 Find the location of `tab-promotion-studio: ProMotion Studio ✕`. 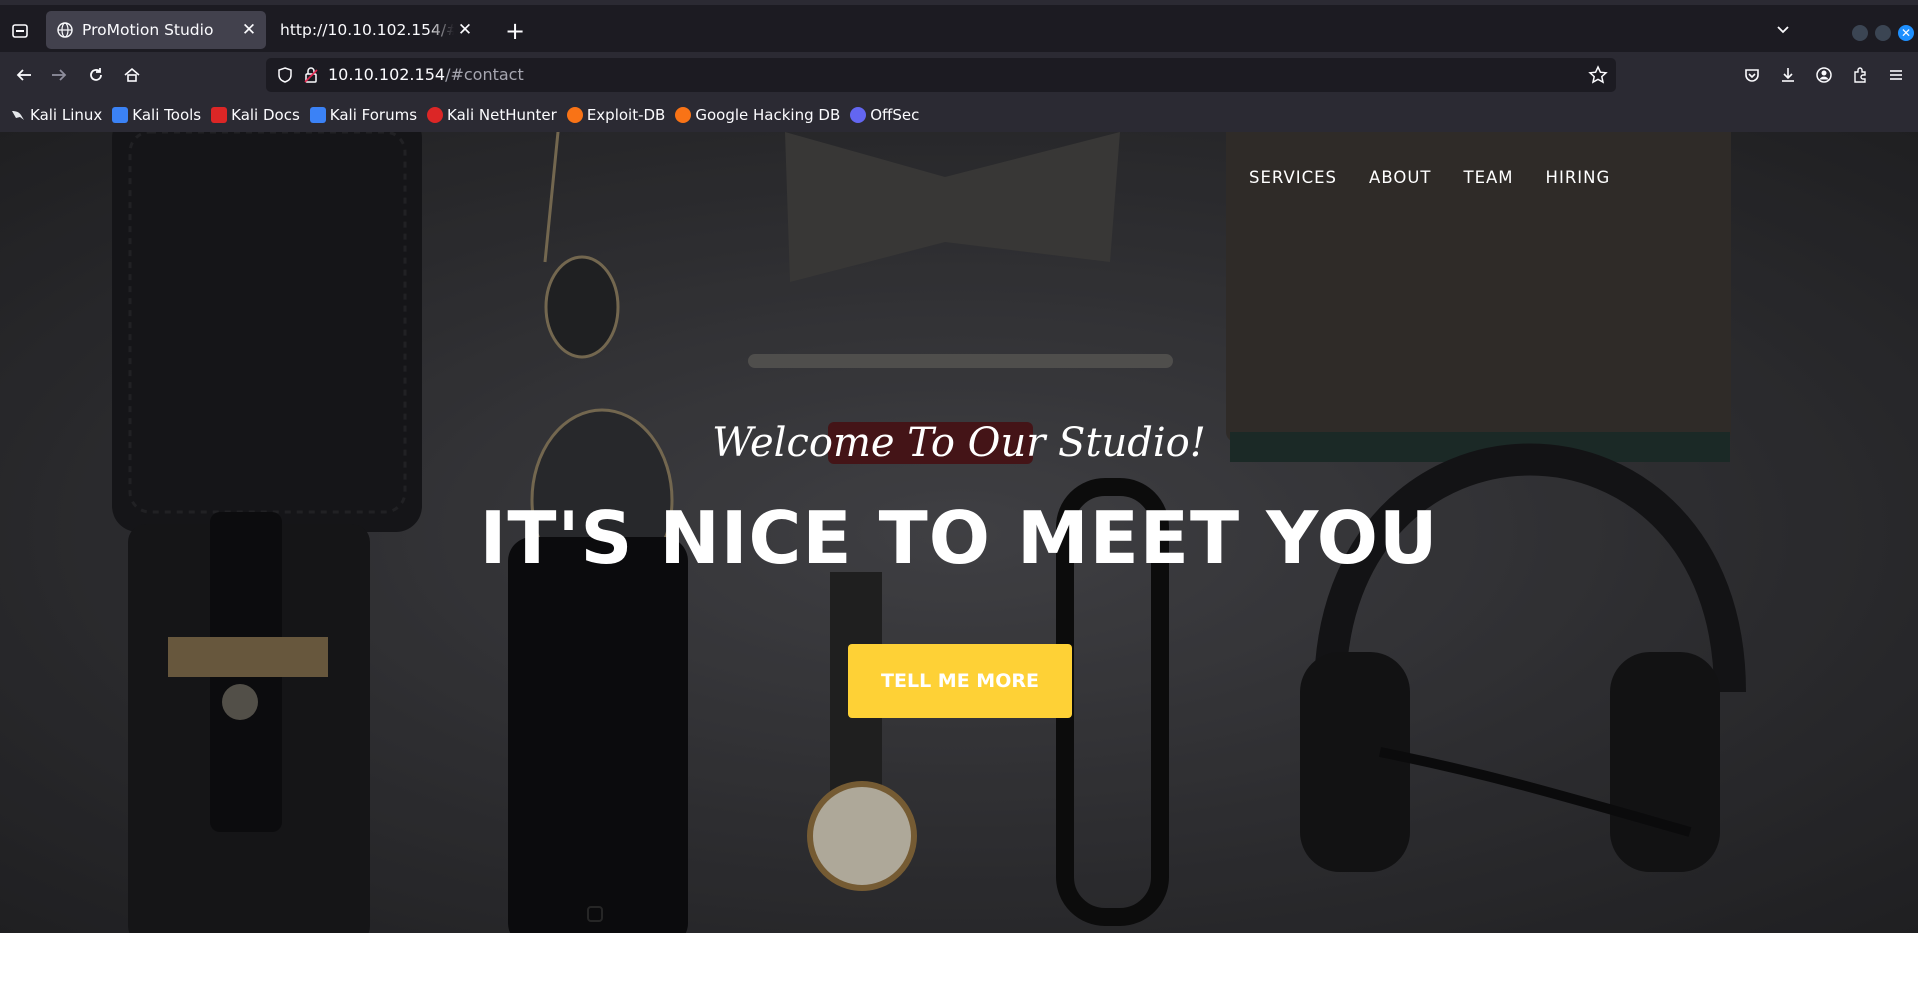

tab-promotion-studio: ProMotion Studio ✕ is located at coordinates (156, 30).